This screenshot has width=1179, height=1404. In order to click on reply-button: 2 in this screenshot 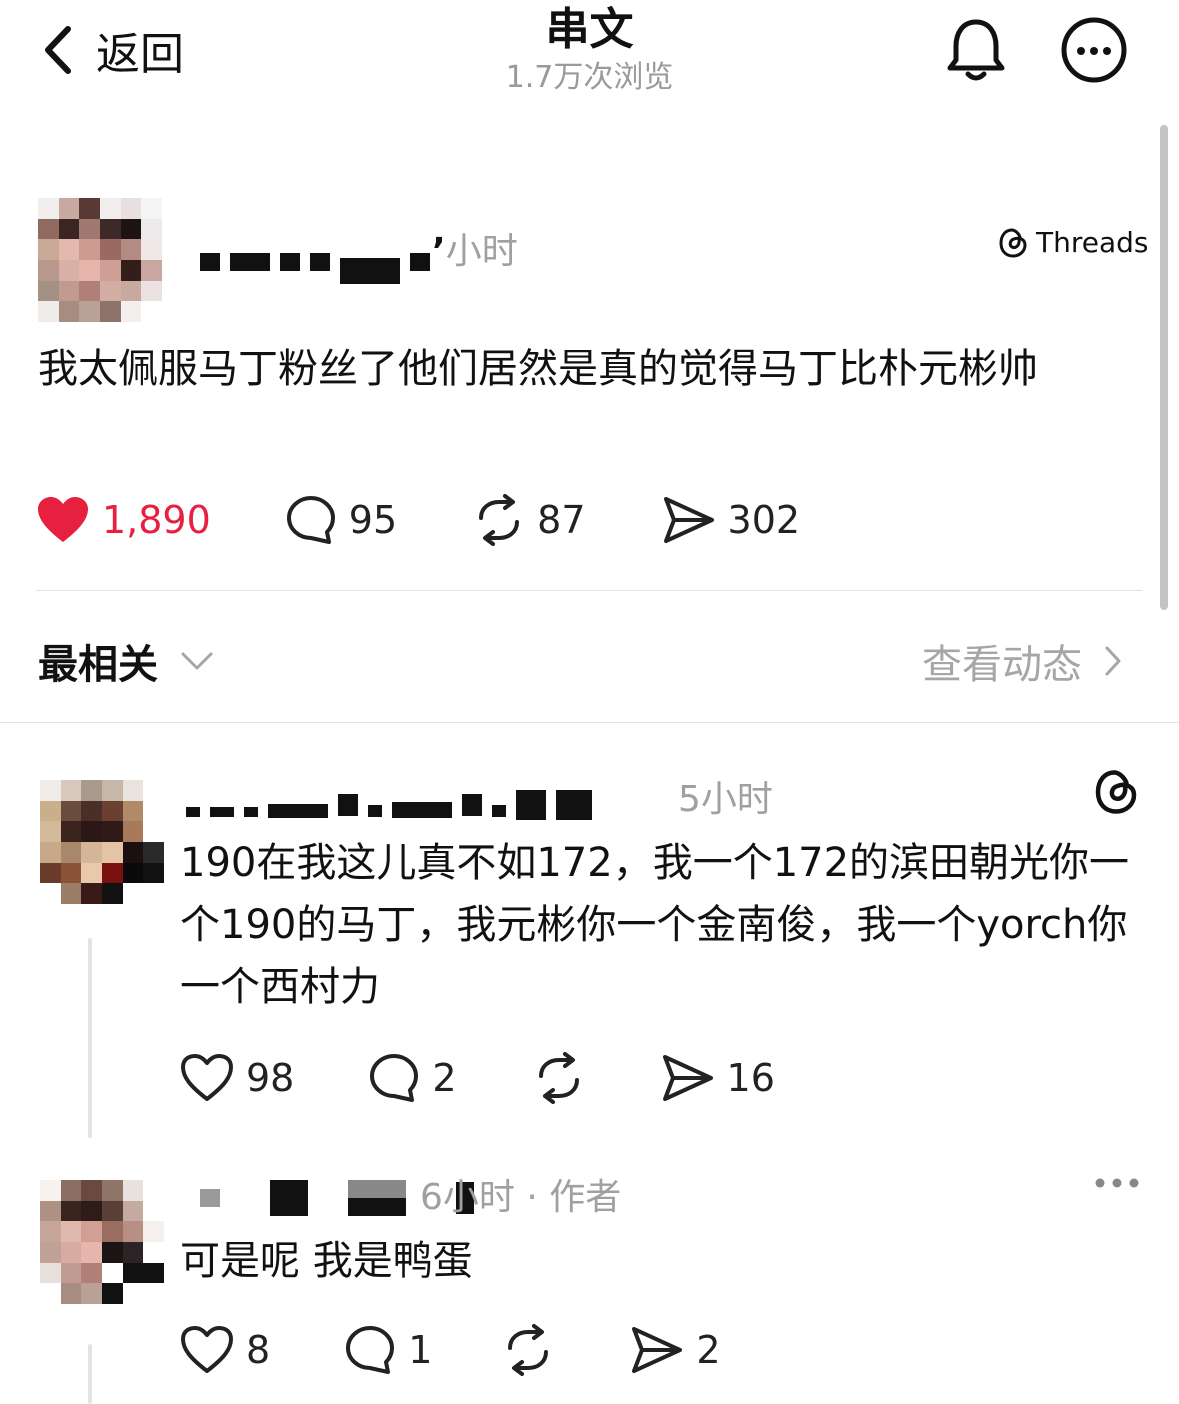, I will do `click(412, 1078)`.